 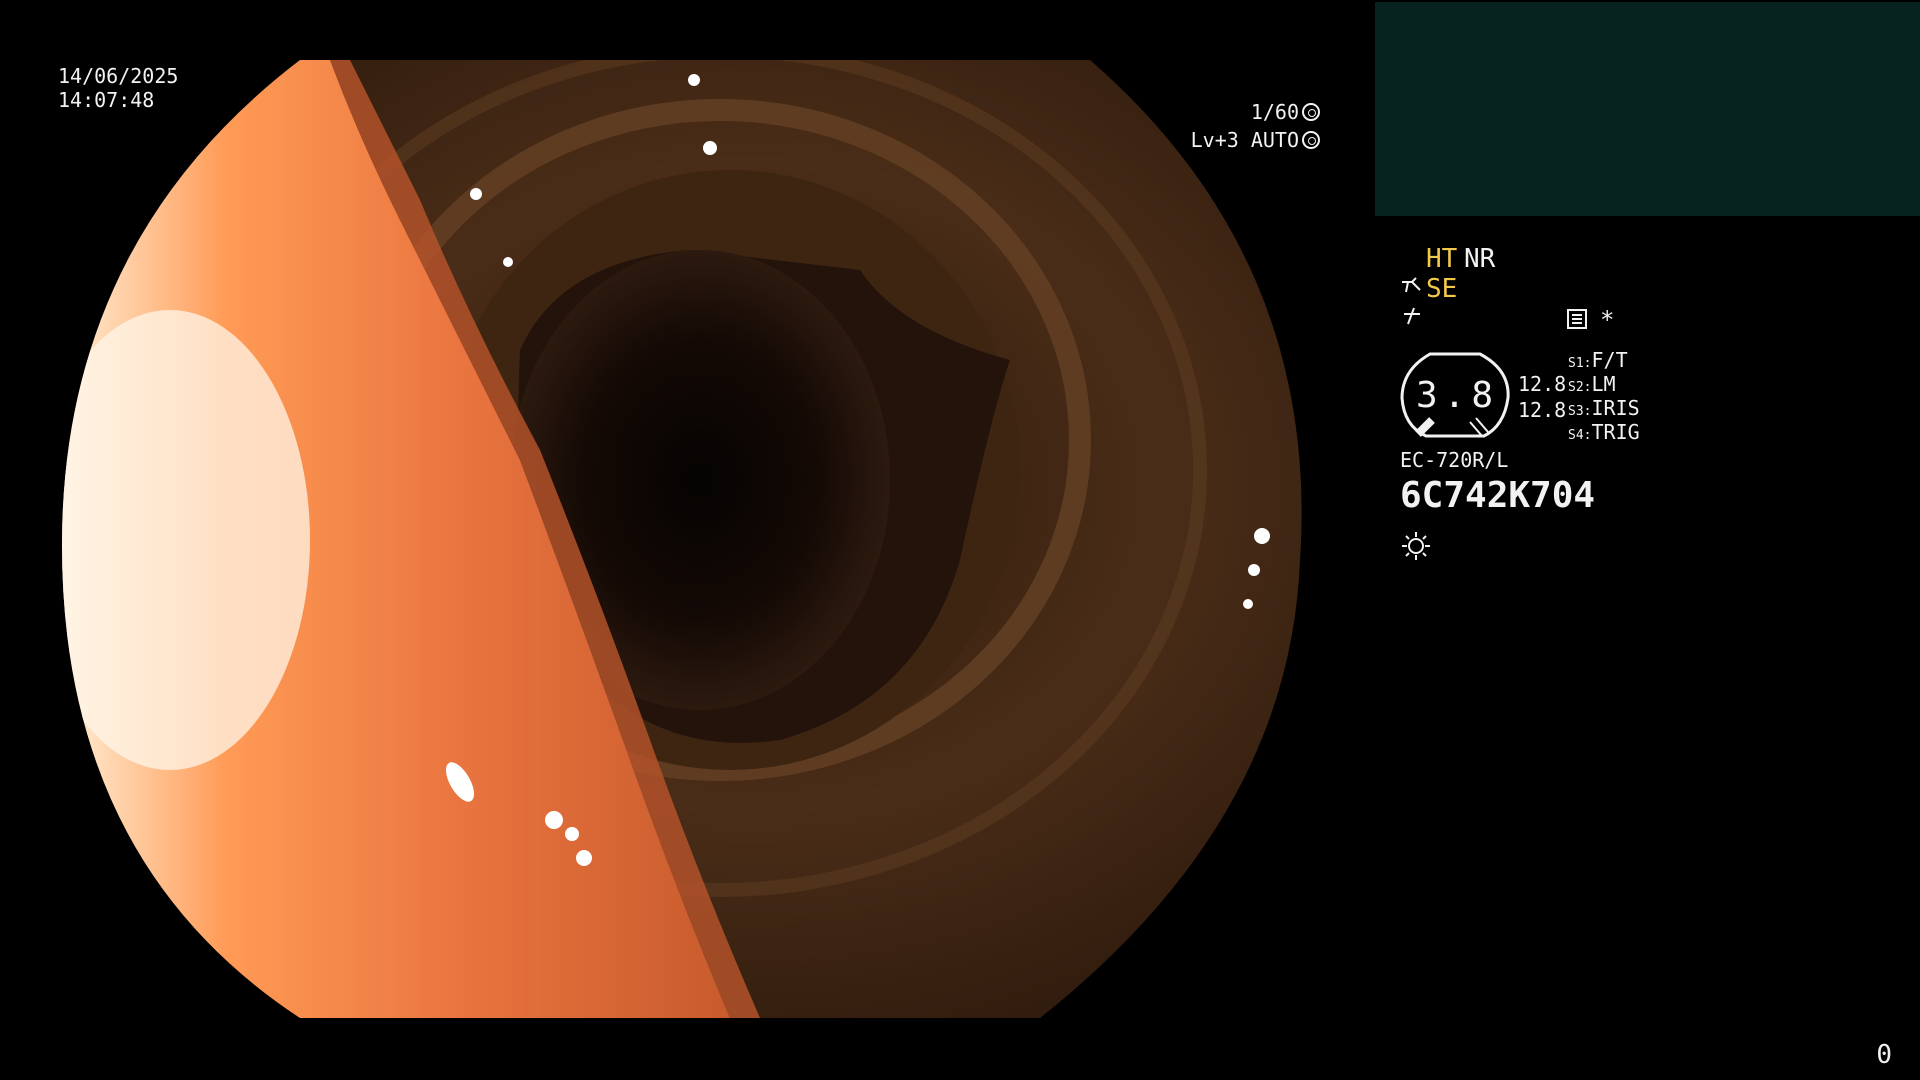 I want to click on frame-counter: 0, so click(x=1884, y=1055).